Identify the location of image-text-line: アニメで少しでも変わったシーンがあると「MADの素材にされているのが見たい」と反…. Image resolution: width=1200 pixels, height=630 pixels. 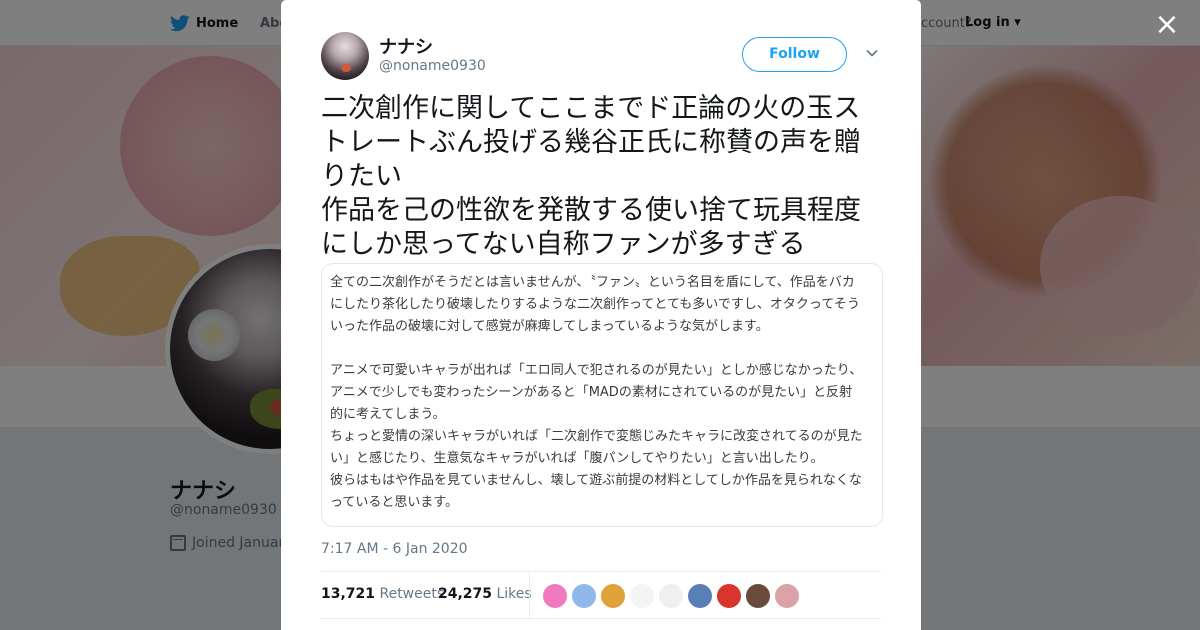
(591, 392).